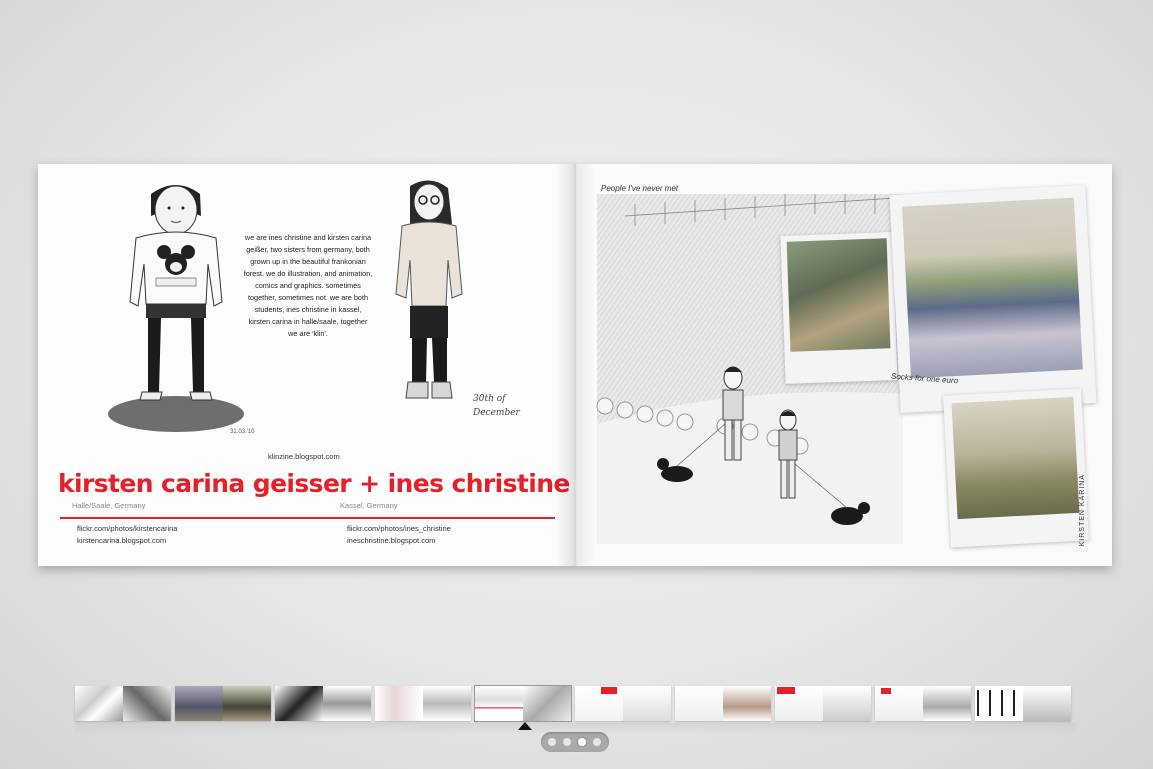 Image resolution: width=1153 pixels, height=769 pixels. Describe the element at coordinates (582, 742) in the screenshot. I see `page-dot-3-active` at that location.